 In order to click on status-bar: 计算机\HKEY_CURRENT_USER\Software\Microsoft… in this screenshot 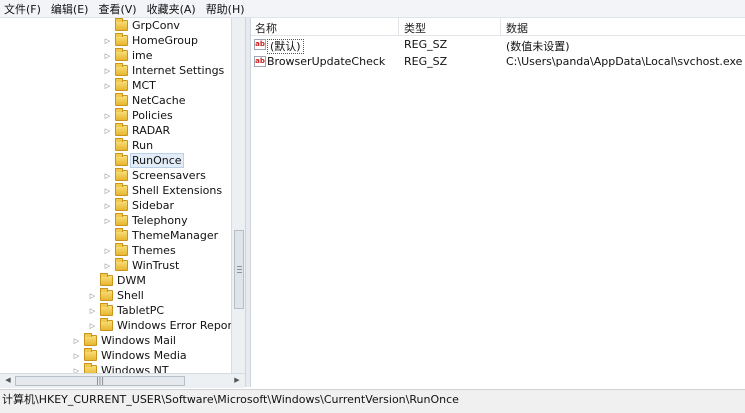, I will do `click(372, 398)`.